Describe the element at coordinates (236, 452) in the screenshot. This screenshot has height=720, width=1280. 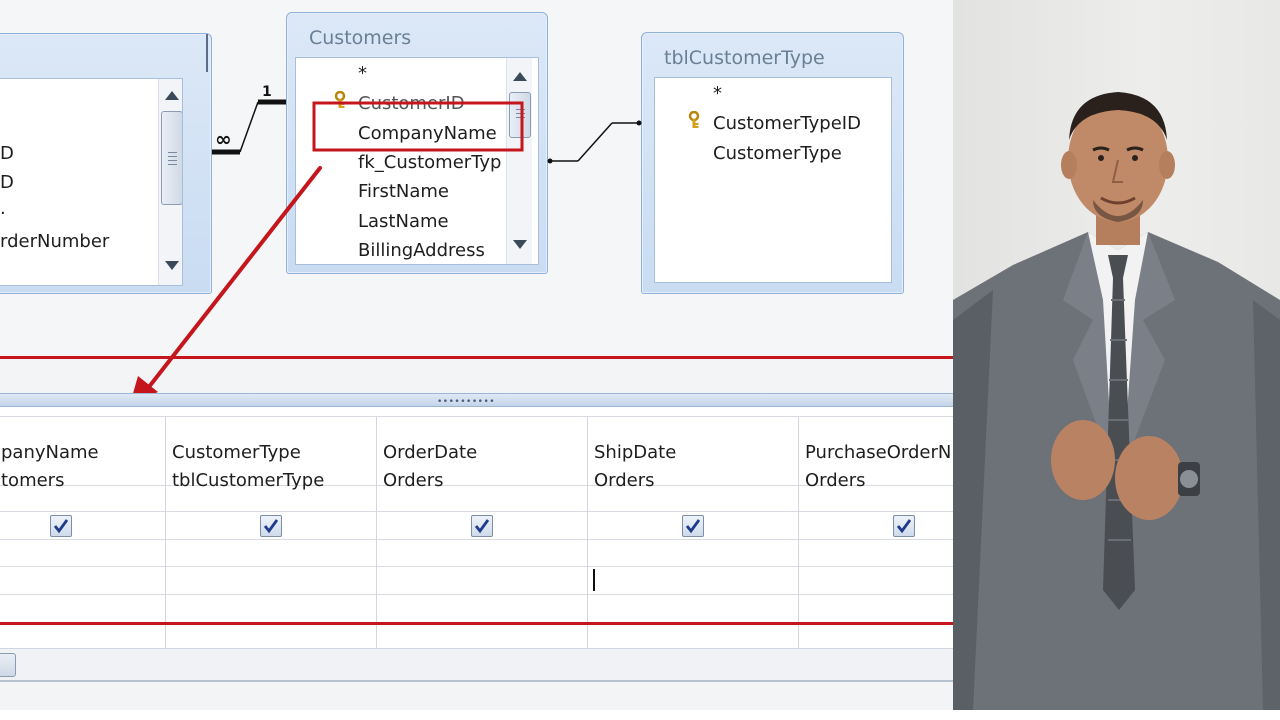
I see `grid-field-cell: CustomerType` at that location.